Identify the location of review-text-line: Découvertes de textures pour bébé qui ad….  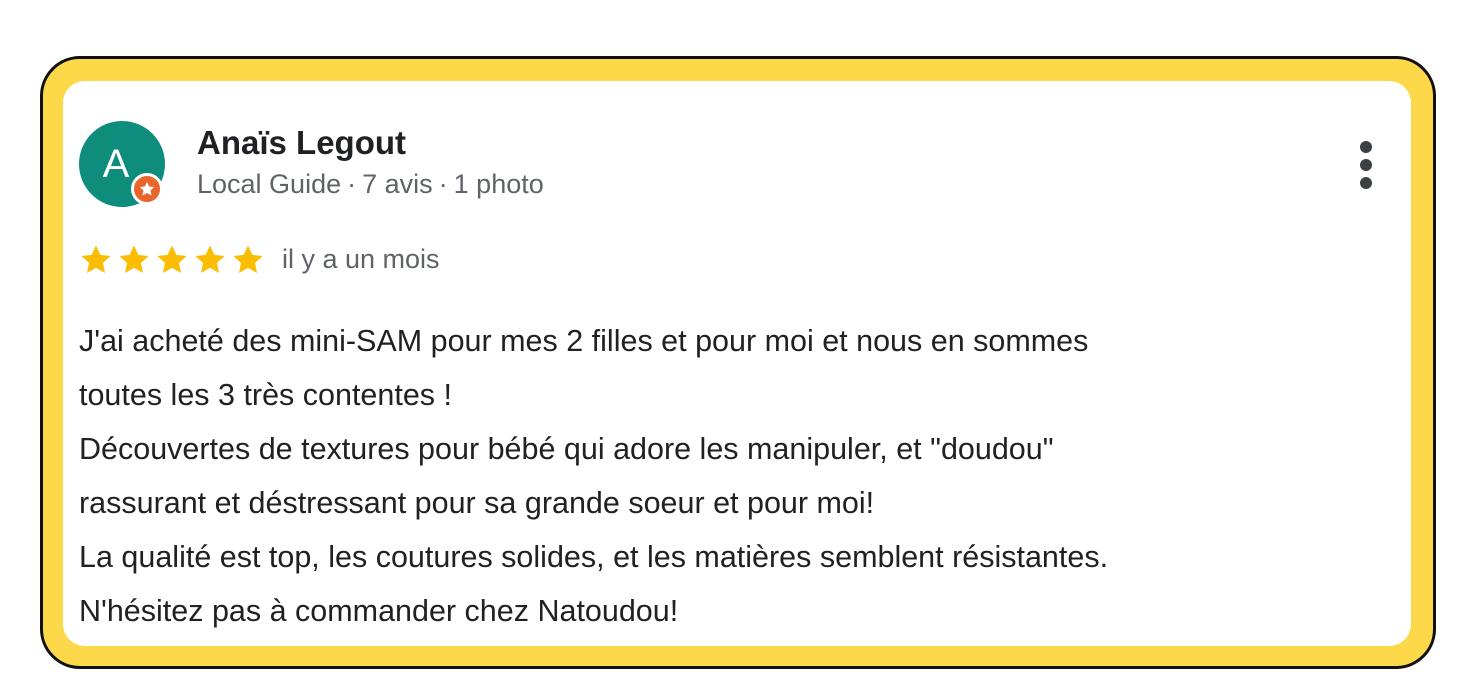
(566, 449).